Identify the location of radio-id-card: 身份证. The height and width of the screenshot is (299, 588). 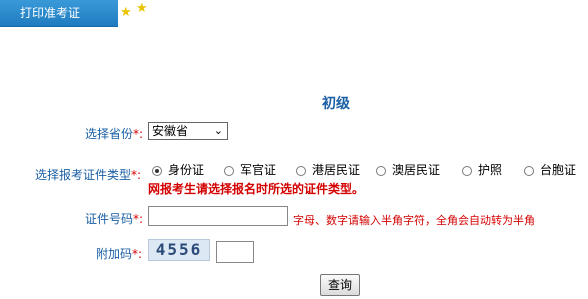
(178, 169).